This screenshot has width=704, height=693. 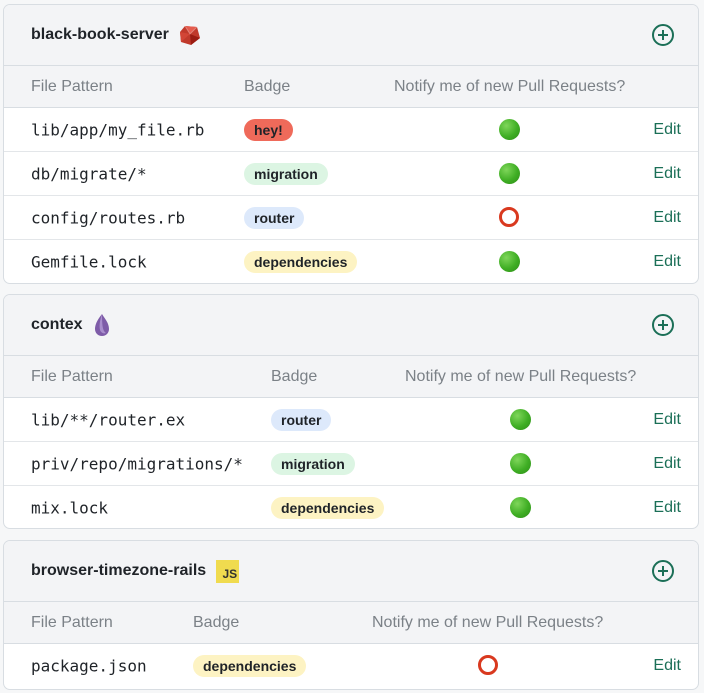 I want to click on table-row: lib/**/router.ex router Edit, so click(x=351, y=420).